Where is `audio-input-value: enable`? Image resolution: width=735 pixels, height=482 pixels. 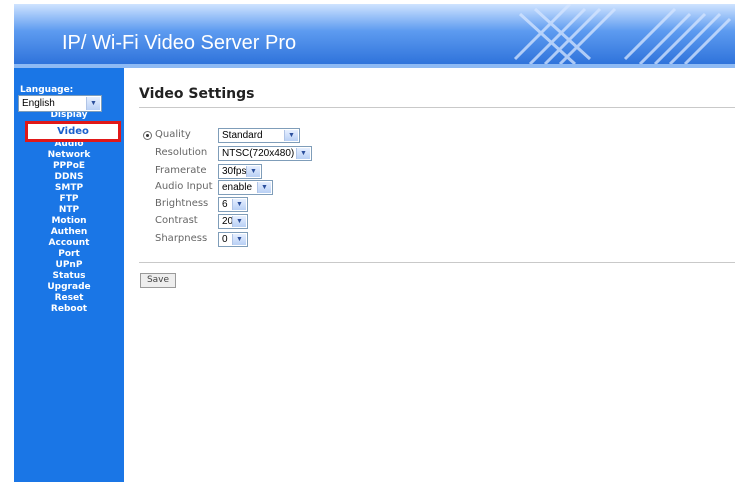
audio-input-value: enable is located at coordinates (237, 187).